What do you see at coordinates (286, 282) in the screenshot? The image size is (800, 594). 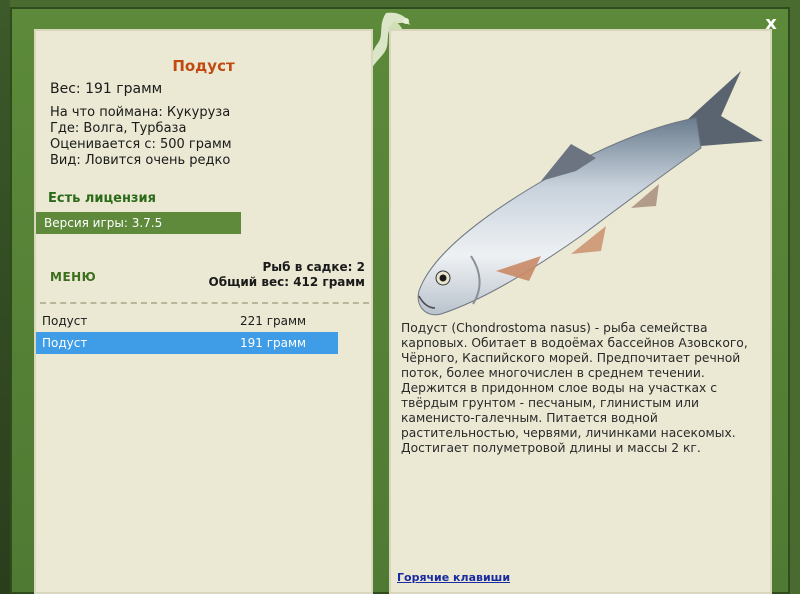 I see `total-weight: Общий вес: 412 грамм` at bounding box center [286, 282].